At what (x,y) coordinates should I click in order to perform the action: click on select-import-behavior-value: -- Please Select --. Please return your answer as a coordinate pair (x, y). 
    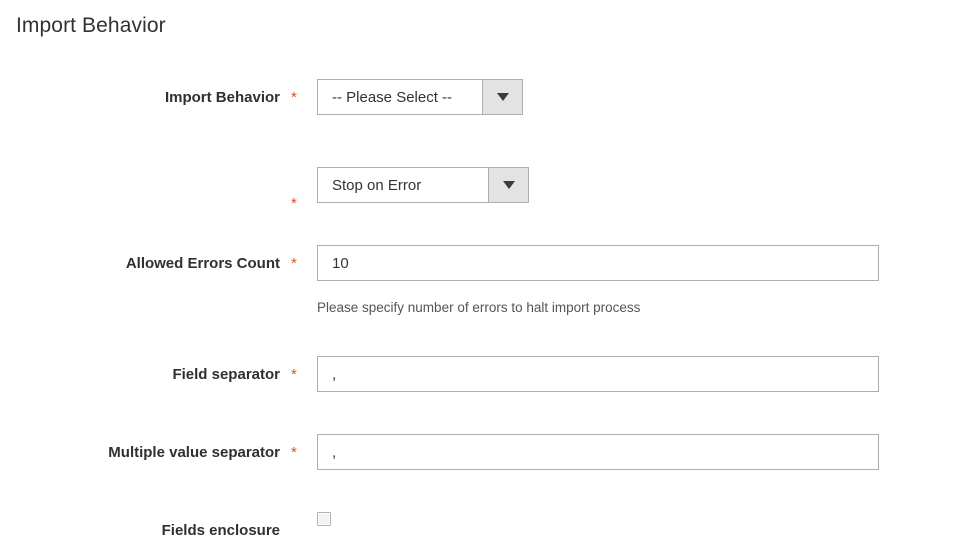
    Looking at the image, I should click on (400, 97).